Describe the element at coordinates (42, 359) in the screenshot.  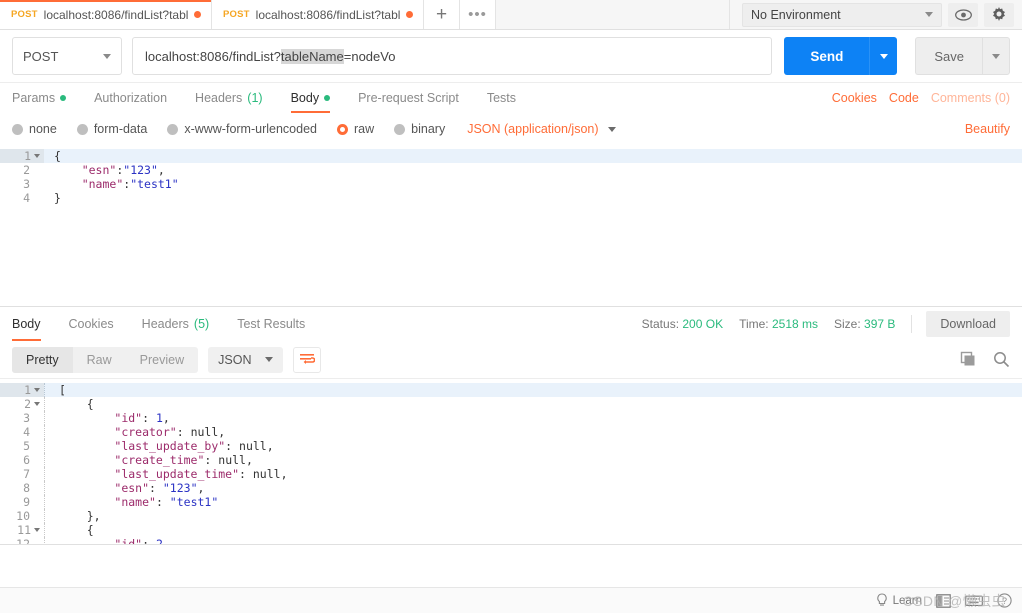
I see `view-mode-pretty: Pretty` at that location.